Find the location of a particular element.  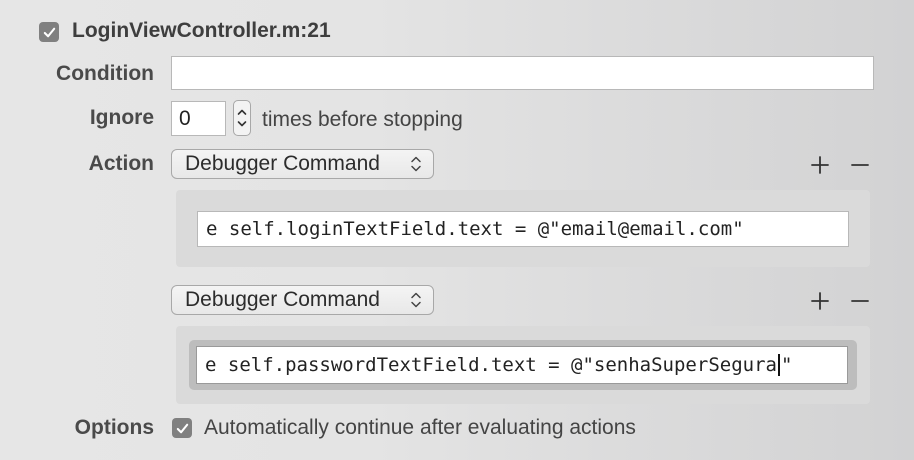

ignore-count-stepper is located at coordinates (242, 118).